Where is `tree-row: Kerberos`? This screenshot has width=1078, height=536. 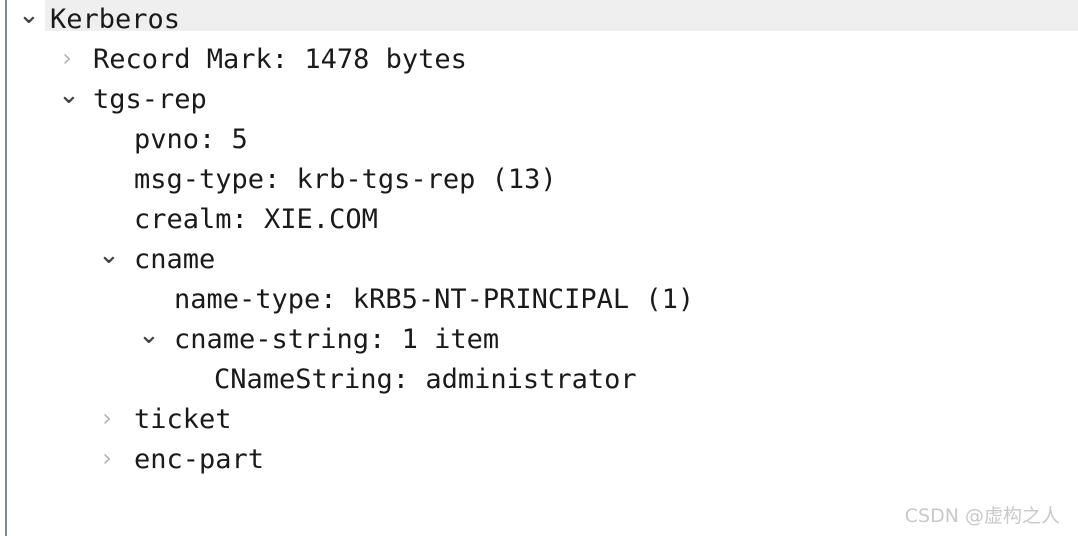
tree-row: Kerberos is located at coordinates (539, 20).